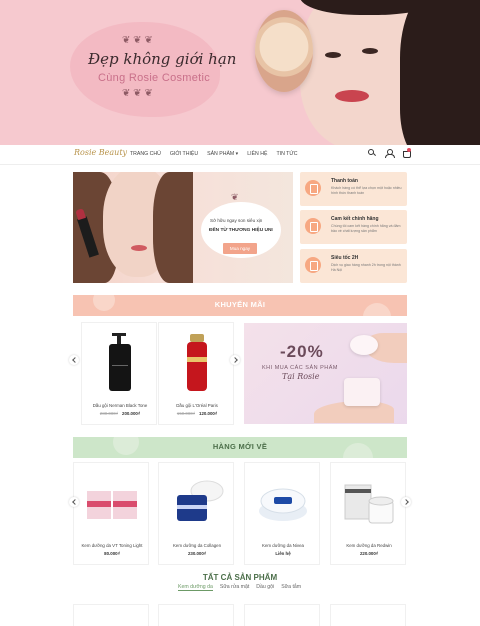 The width and height of the screenshot is (480, 626). I want to click on product-card: Kem dưỡng da Redwin 220.000₫, so click(368, 513).